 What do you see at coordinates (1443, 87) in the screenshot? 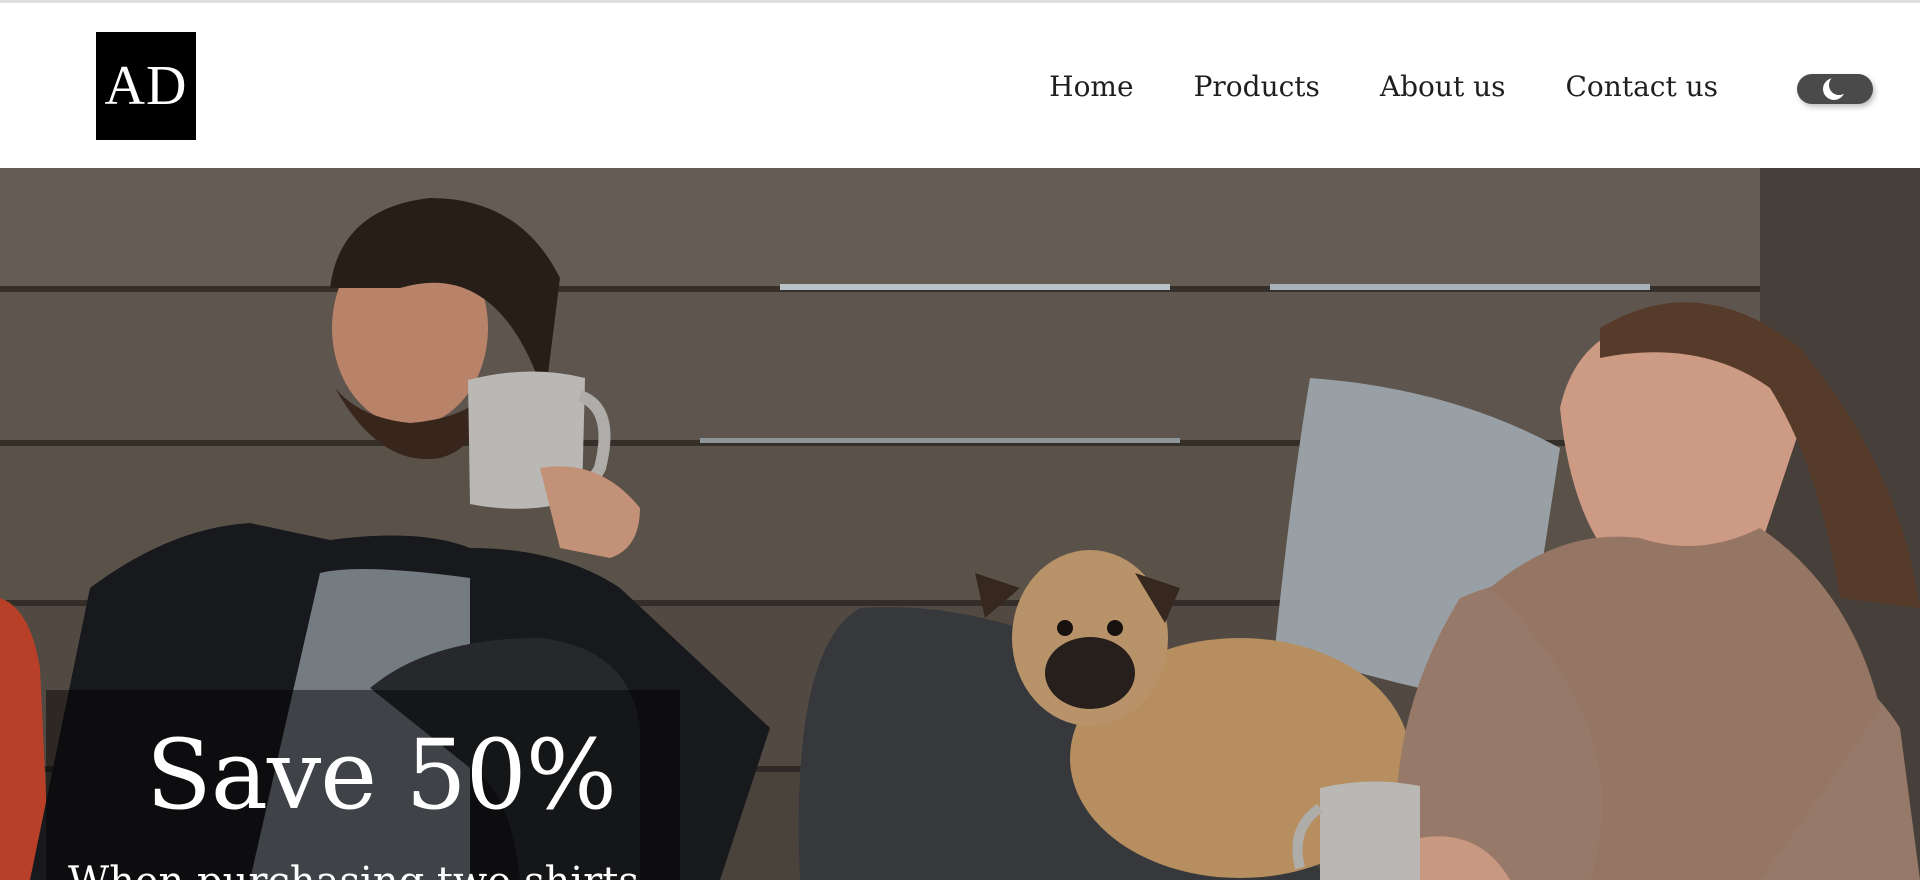
I see `nav-link-about-us: About us` at bounding box center [1443, 87].